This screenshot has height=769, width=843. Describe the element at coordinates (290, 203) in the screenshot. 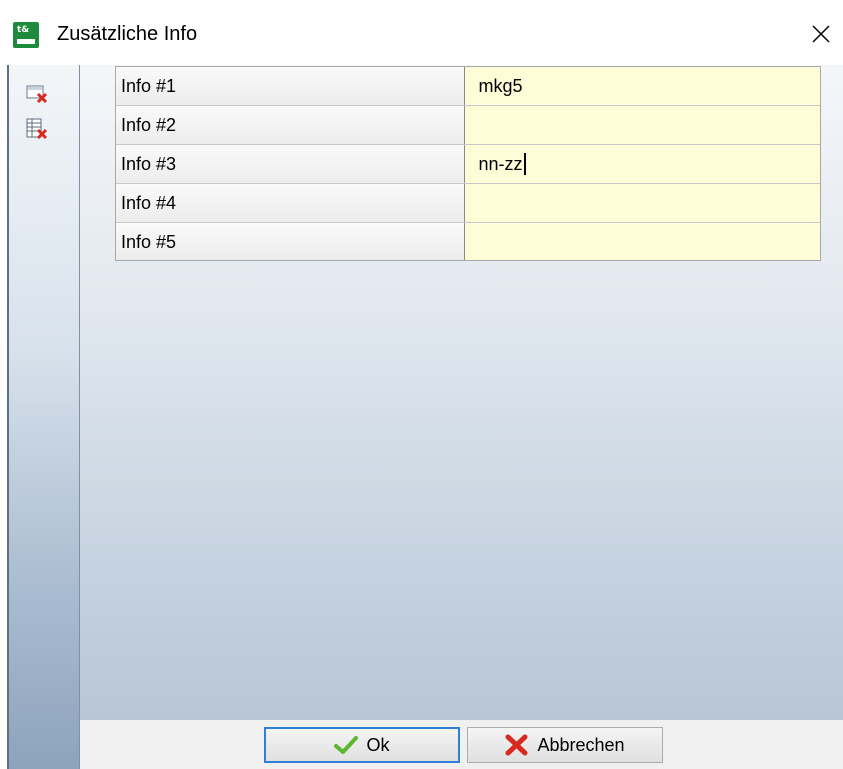

I see `info-4-label: Info #4` at that location.